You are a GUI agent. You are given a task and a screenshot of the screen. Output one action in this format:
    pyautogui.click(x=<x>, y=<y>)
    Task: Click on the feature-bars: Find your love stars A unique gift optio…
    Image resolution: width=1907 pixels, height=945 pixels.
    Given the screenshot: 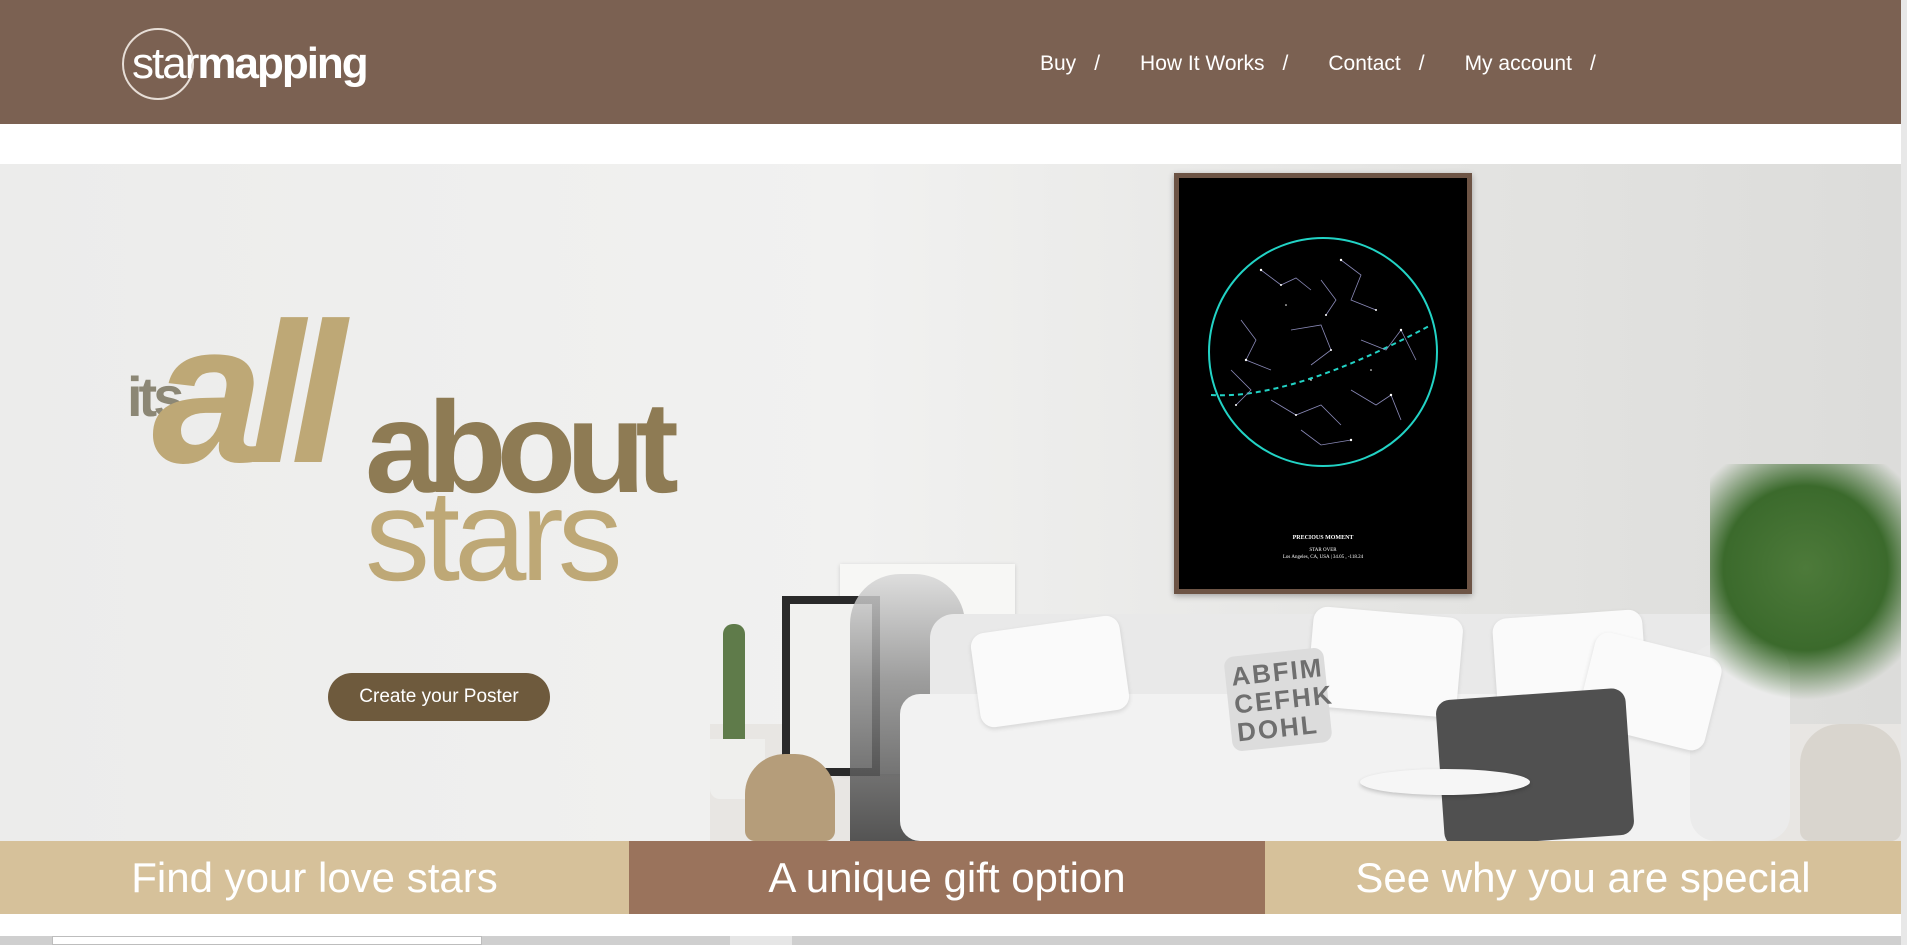 What is the action you would take?
    pyautogui.click(x=950, y=877)
    